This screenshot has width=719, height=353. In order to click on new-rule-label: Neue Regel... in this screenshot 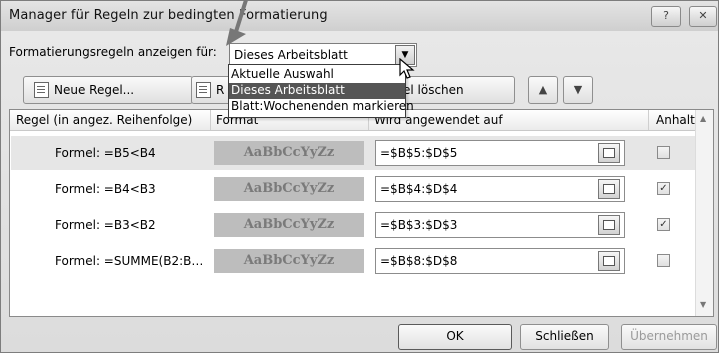, I will do `click(94, 90)`.